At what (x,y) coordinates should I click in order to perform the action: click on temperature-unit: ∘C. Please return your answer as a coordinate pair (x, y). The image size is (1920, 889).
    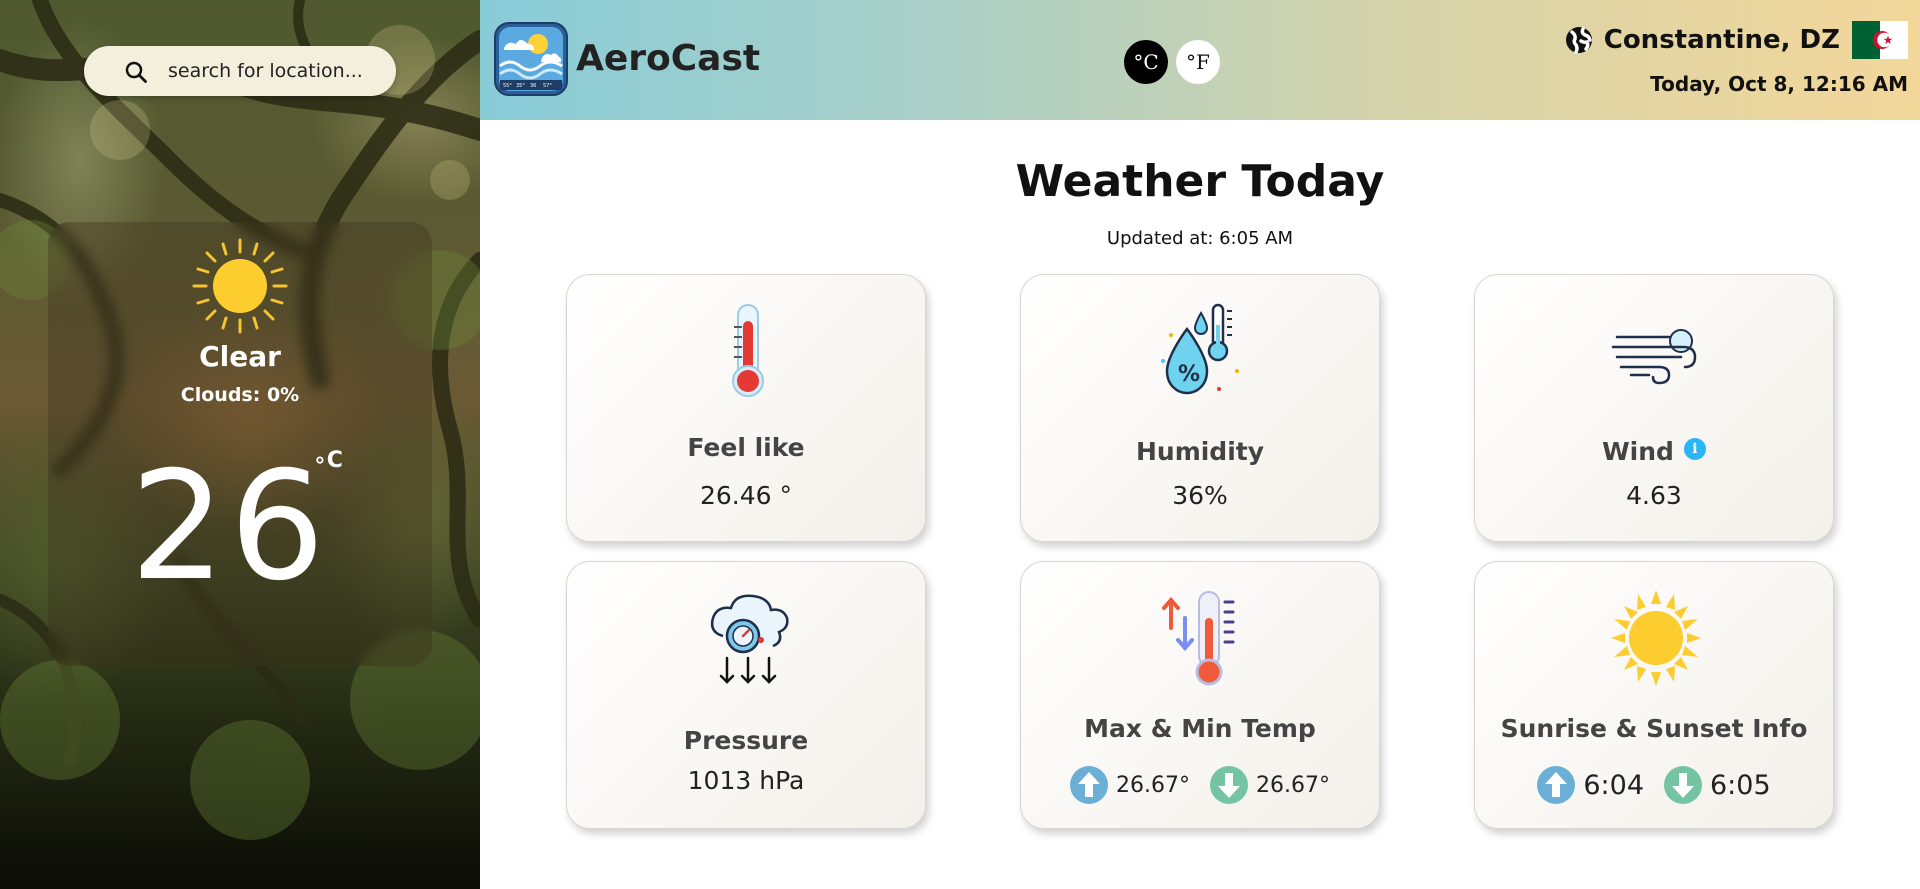
    Looking at the image, I should click on (328, 460).